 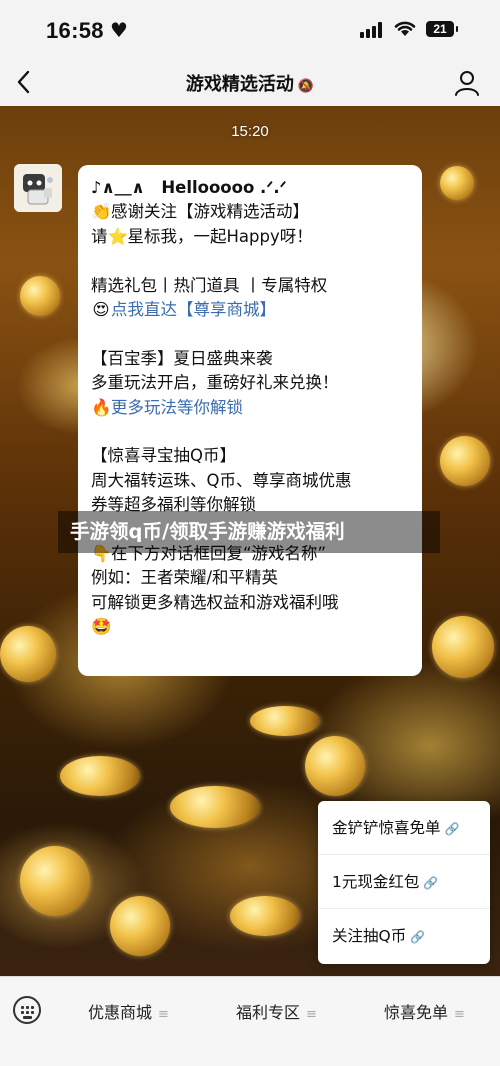 What do you see at coordinates (101, 309) in the screenshot?
I see `heart-eyes-emoji-icon: 😍` at bounding box center [101, 309].